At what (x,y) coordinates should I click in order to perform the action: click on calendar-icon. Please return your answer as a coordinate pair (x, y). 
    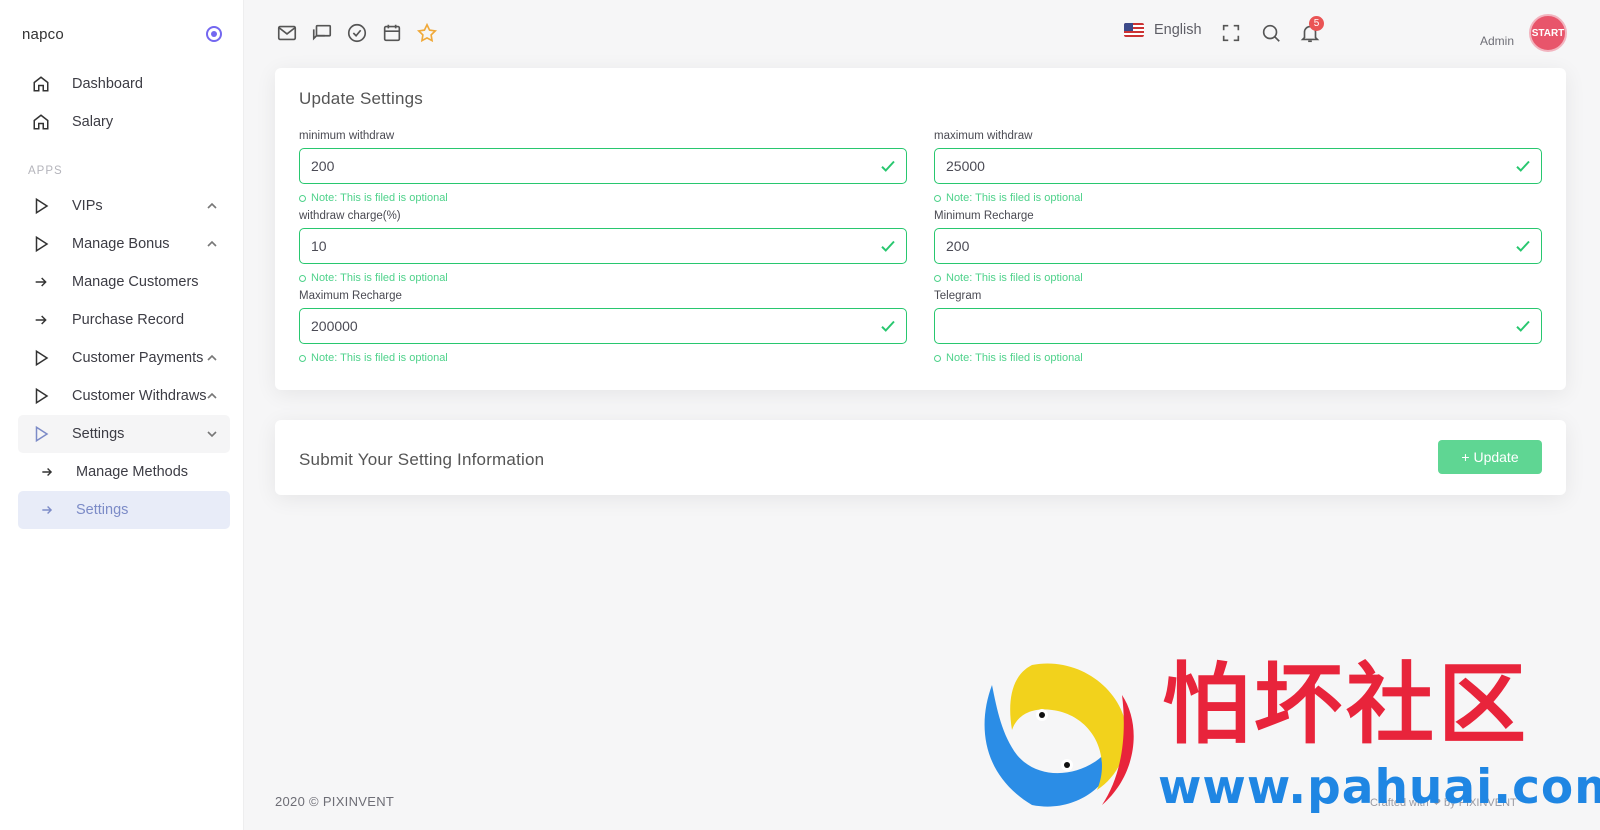
    Looking at the image, I should click on (392, 33).